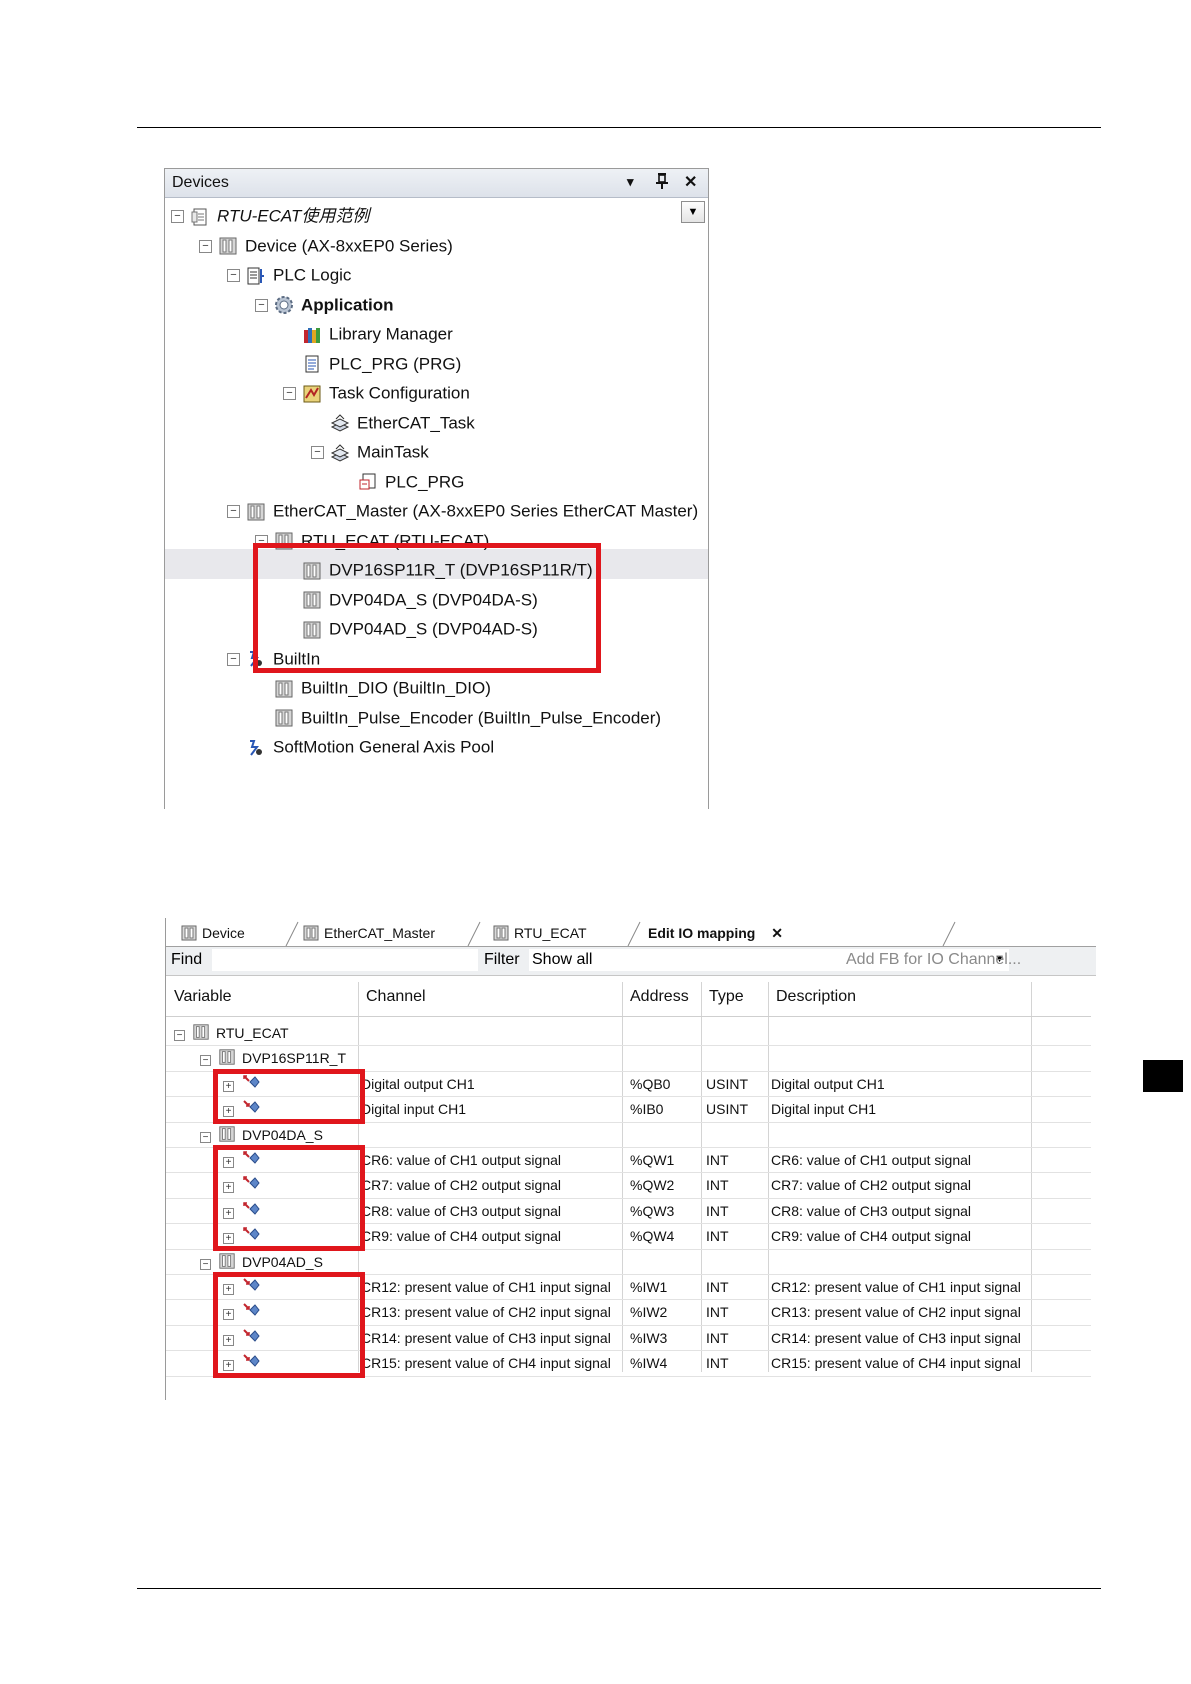  What do you see at coordinates (312, 275) in the screenshot?
I see `tree-item-label: PLC Logic` at bounding box center [312, 275].